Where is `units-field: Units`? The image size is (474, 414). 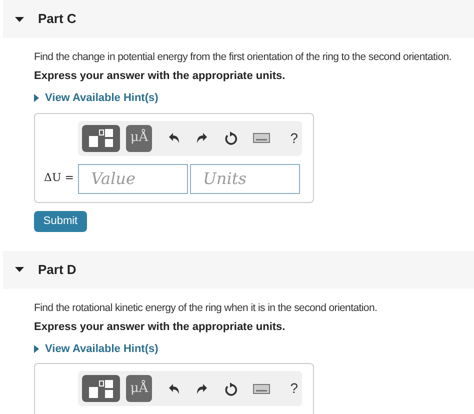
units-field: Units is located at coordinates (245, 179).